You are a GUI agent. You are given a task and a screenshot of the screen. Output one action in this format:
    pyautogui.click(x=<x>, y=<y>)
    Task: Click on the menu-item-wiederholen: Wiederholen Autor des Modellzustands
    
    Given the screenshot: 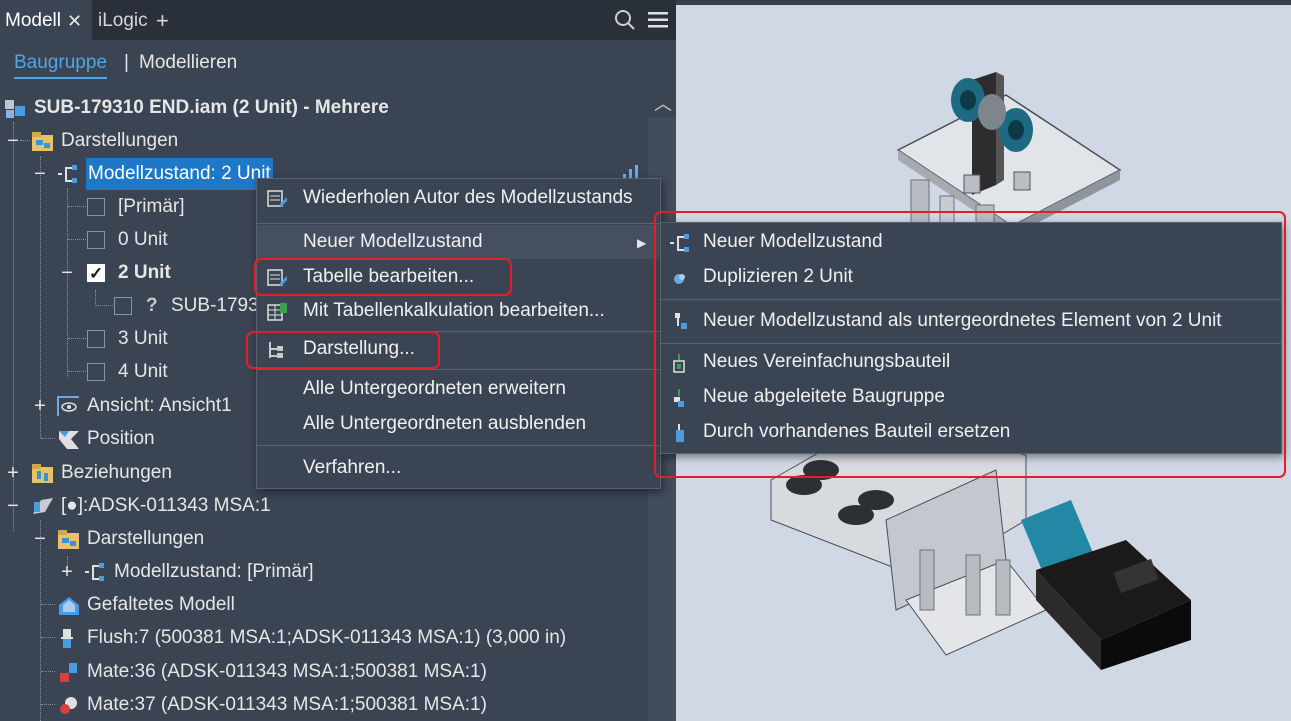 What is the action you would take?
    pyautogui.click(x=458, y=198)
    